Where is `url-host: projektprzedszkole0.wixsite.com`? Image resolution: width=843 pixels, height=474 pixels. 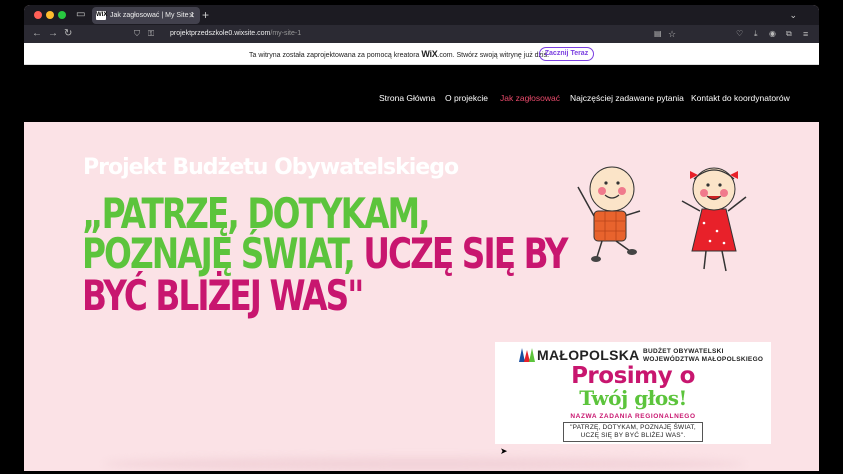
url-host: projektprzedszkole0.wixsite.com is located at coordinates (220, 33).